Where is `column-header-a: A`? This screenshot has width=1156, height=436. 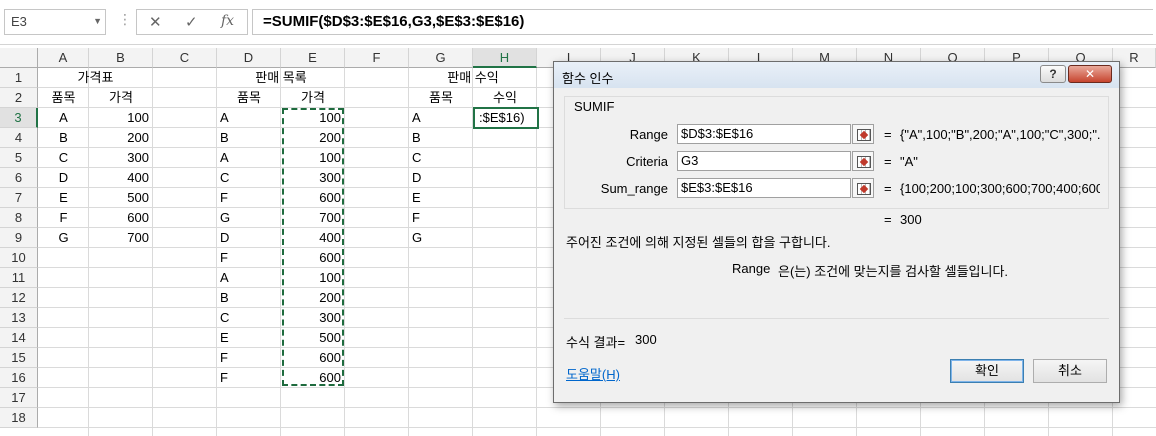 column-header-a: A is located at coordinates (63, 58).